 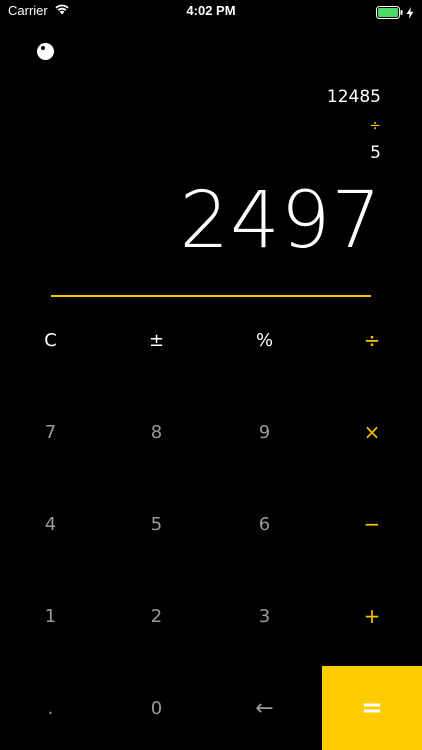 What do you see at coordinates (156, 708) in the screenshot?
I see `digit-0-button: 0` at bounding box center [156, 708].